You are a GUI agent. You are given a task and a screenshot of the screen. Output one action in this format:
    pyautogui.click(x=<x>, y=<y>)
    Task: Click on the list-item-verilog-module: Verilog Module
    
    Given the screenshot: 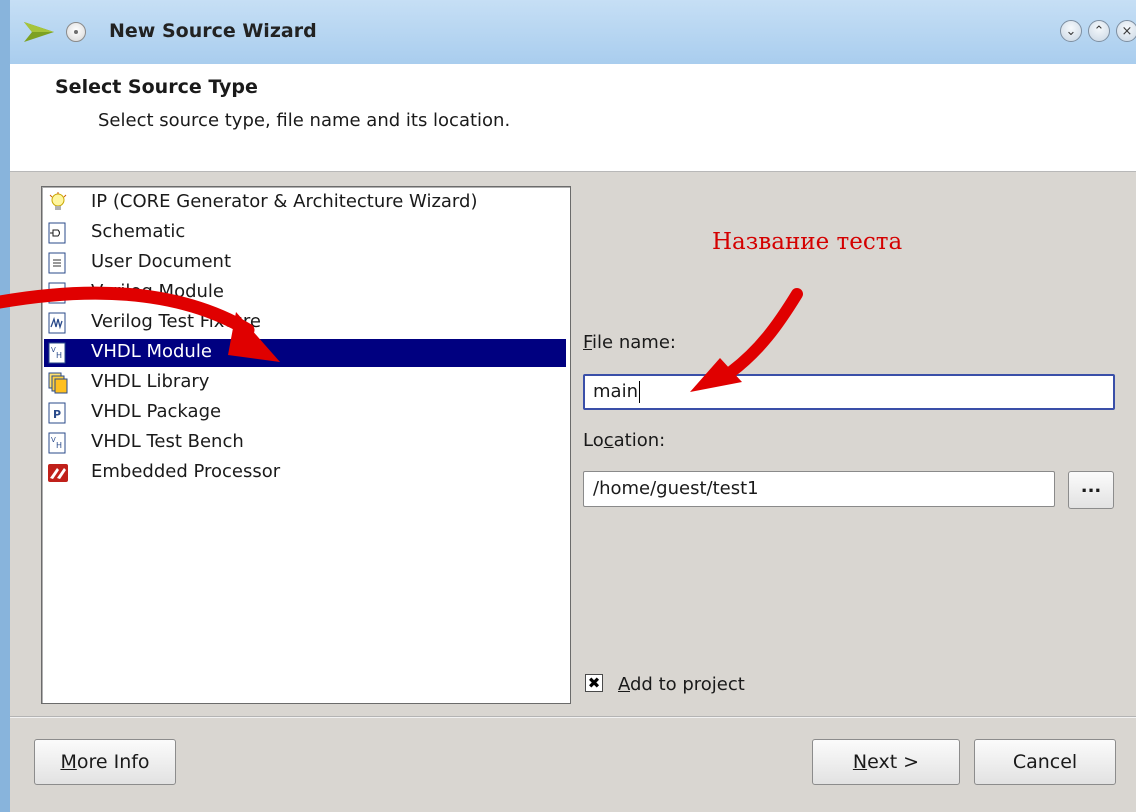 What is the action you would take?
    pyautogui.click(x=305, y=293)
    